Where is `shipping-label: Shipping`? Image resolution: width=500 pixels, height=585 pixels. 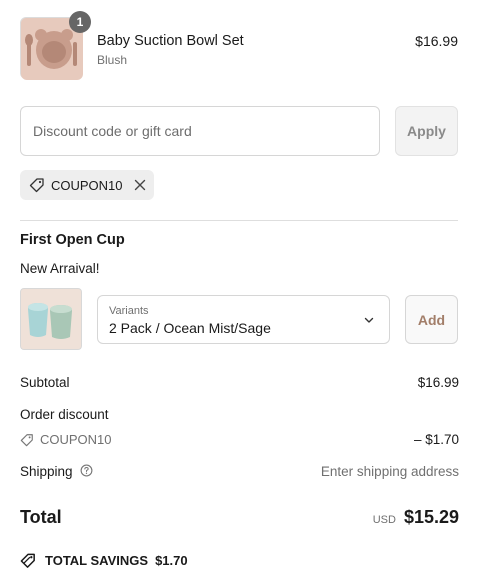 shipping-label: Shipping is located at coordinates (56, 471).